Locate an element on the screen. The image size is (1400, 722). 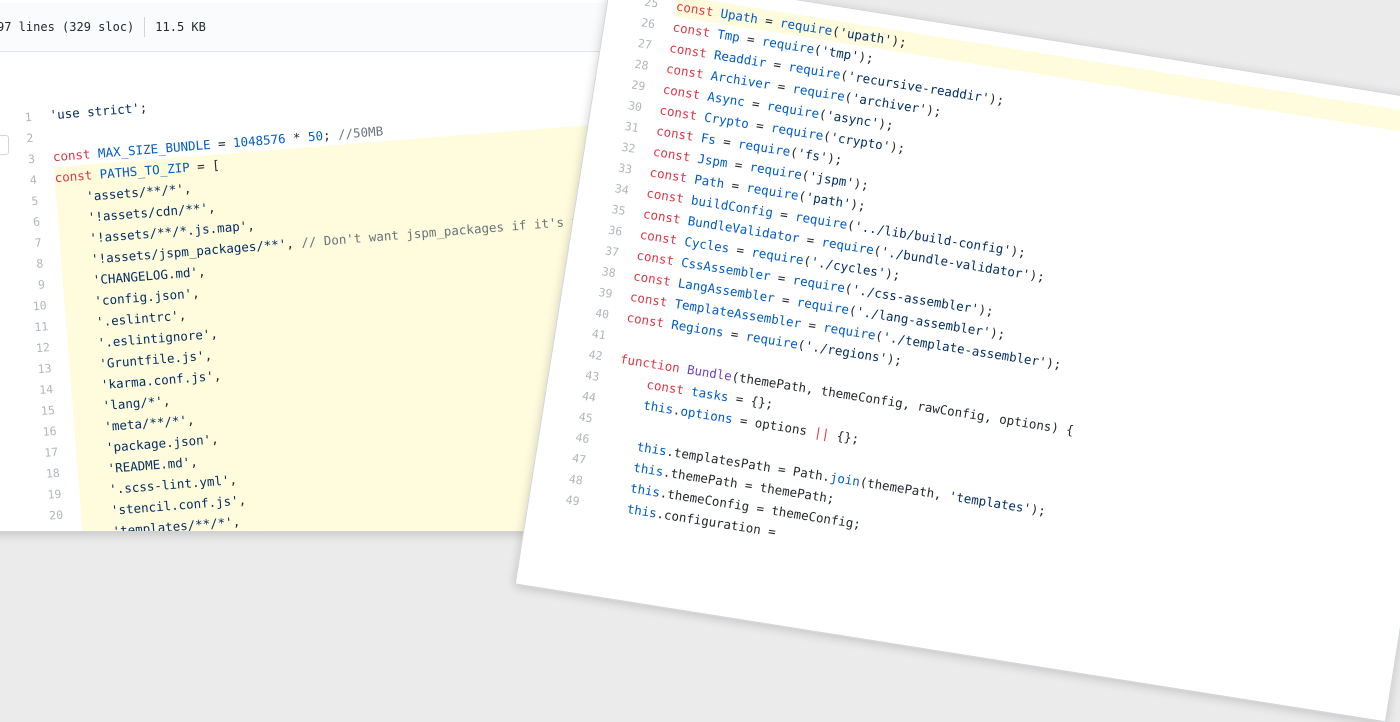
file-lines-info: 97 lines (329 sloc) is located at coordinates (67, 27).